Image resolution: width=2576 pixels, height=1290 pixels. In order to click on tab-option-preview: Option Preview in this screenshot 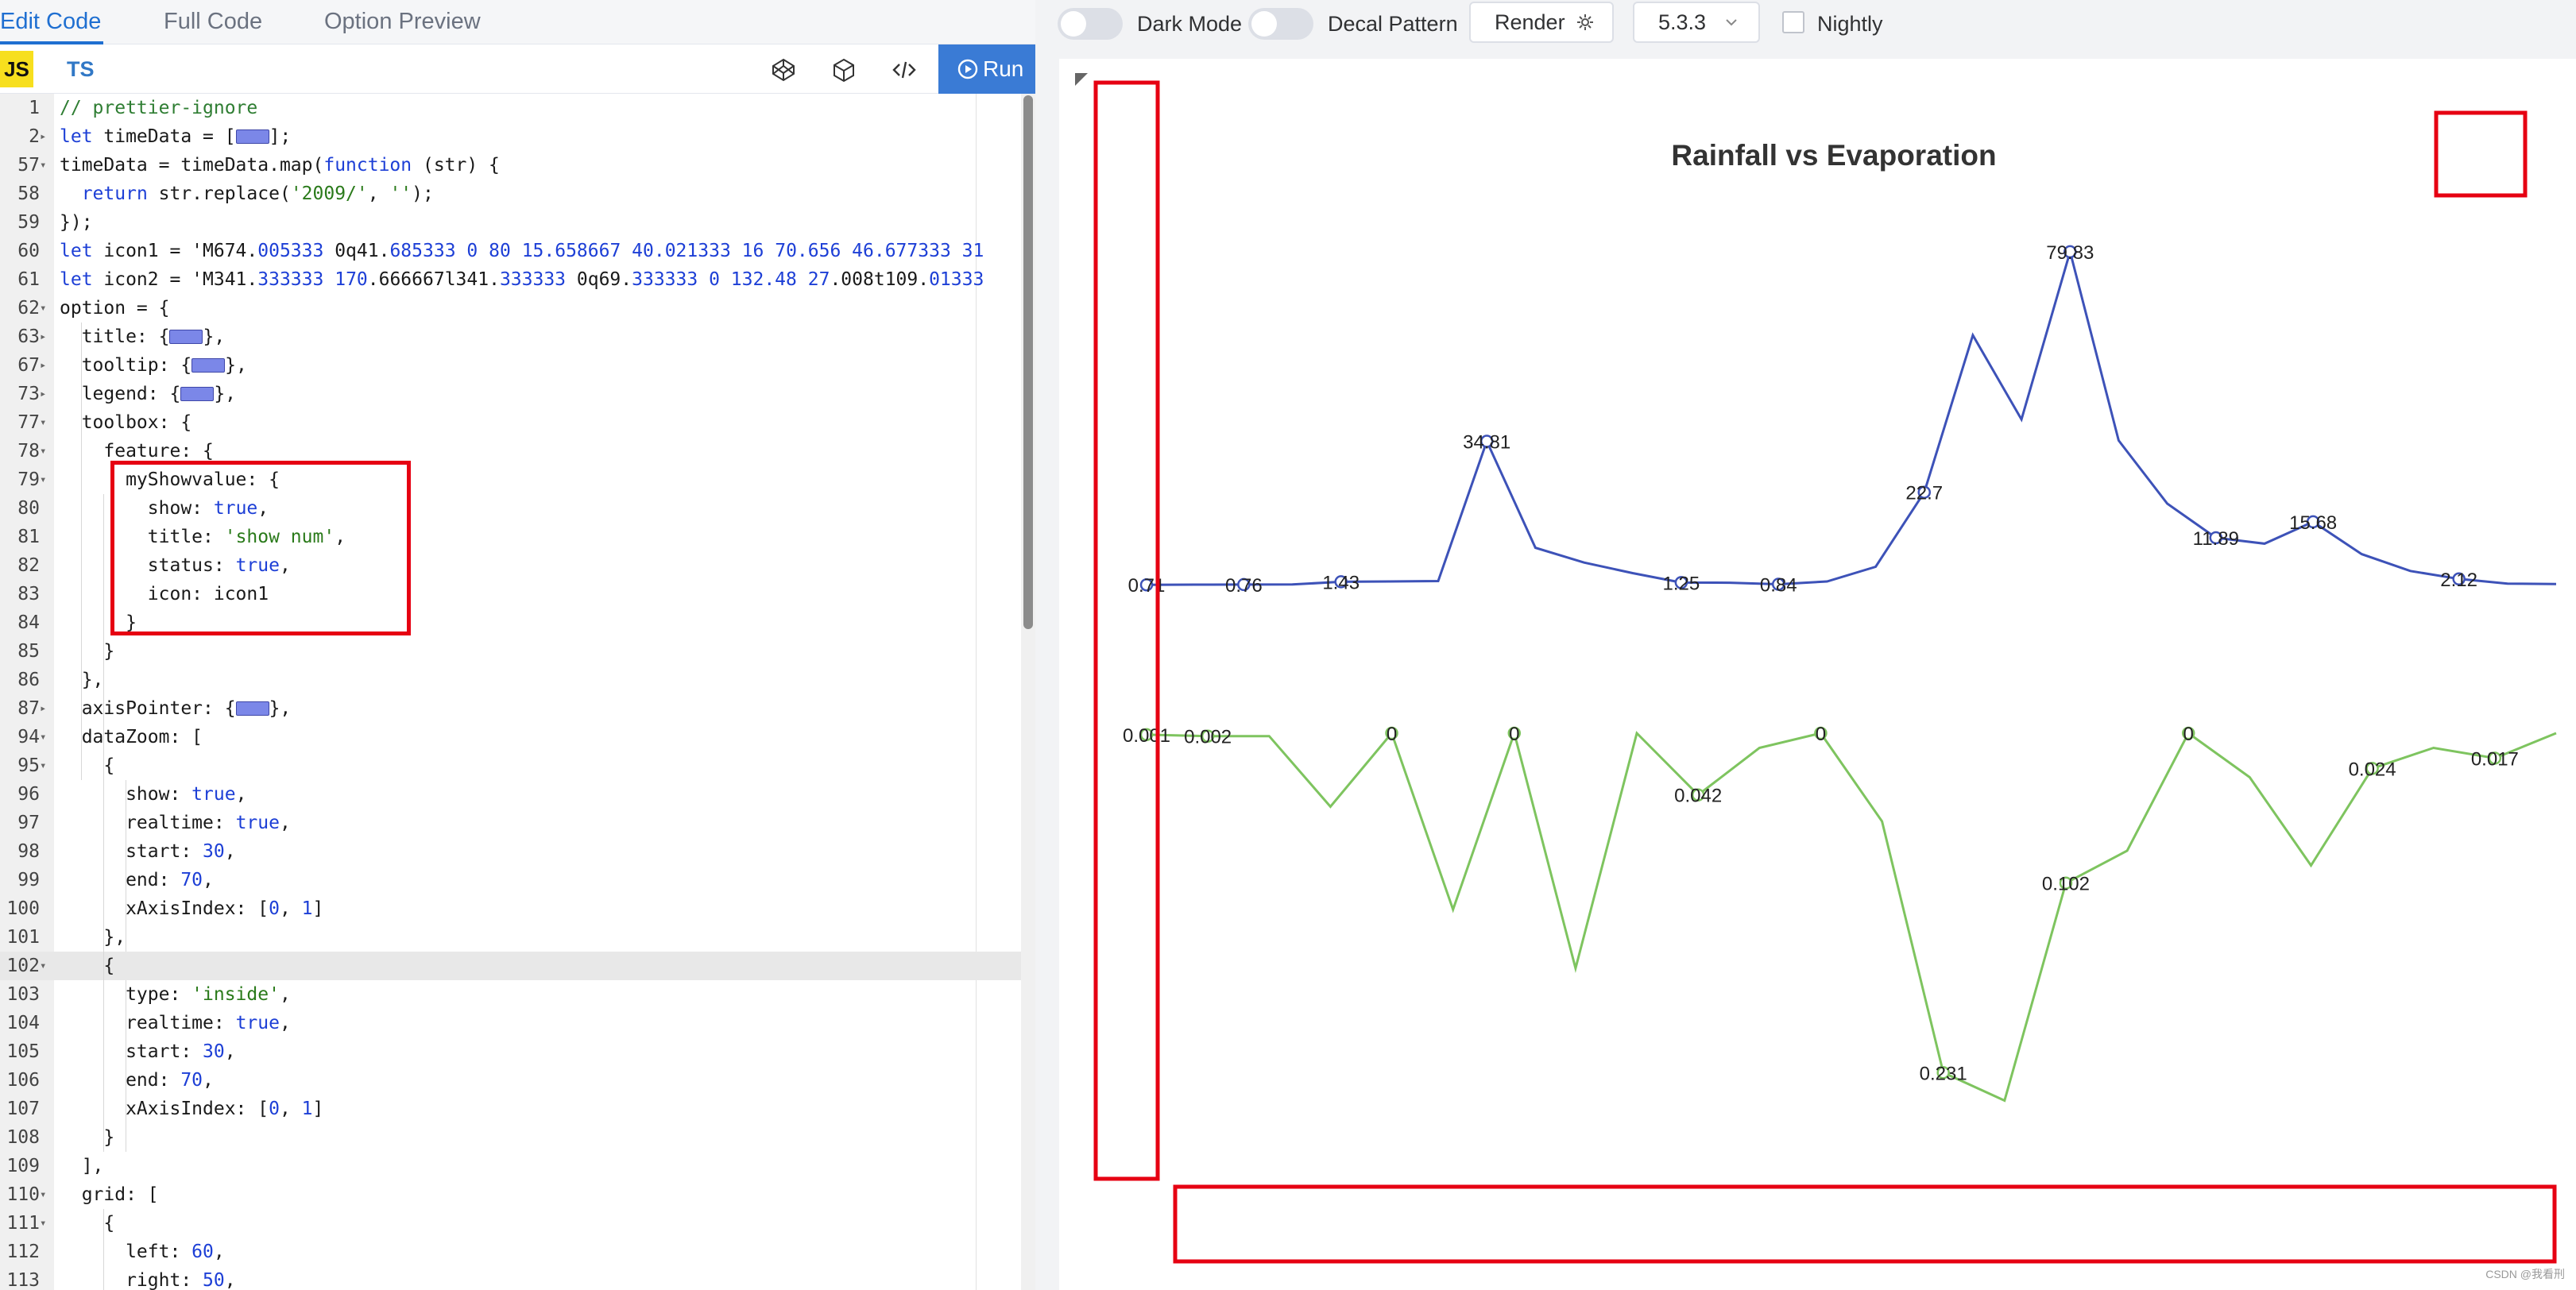, I will do `click(403, 22)`.